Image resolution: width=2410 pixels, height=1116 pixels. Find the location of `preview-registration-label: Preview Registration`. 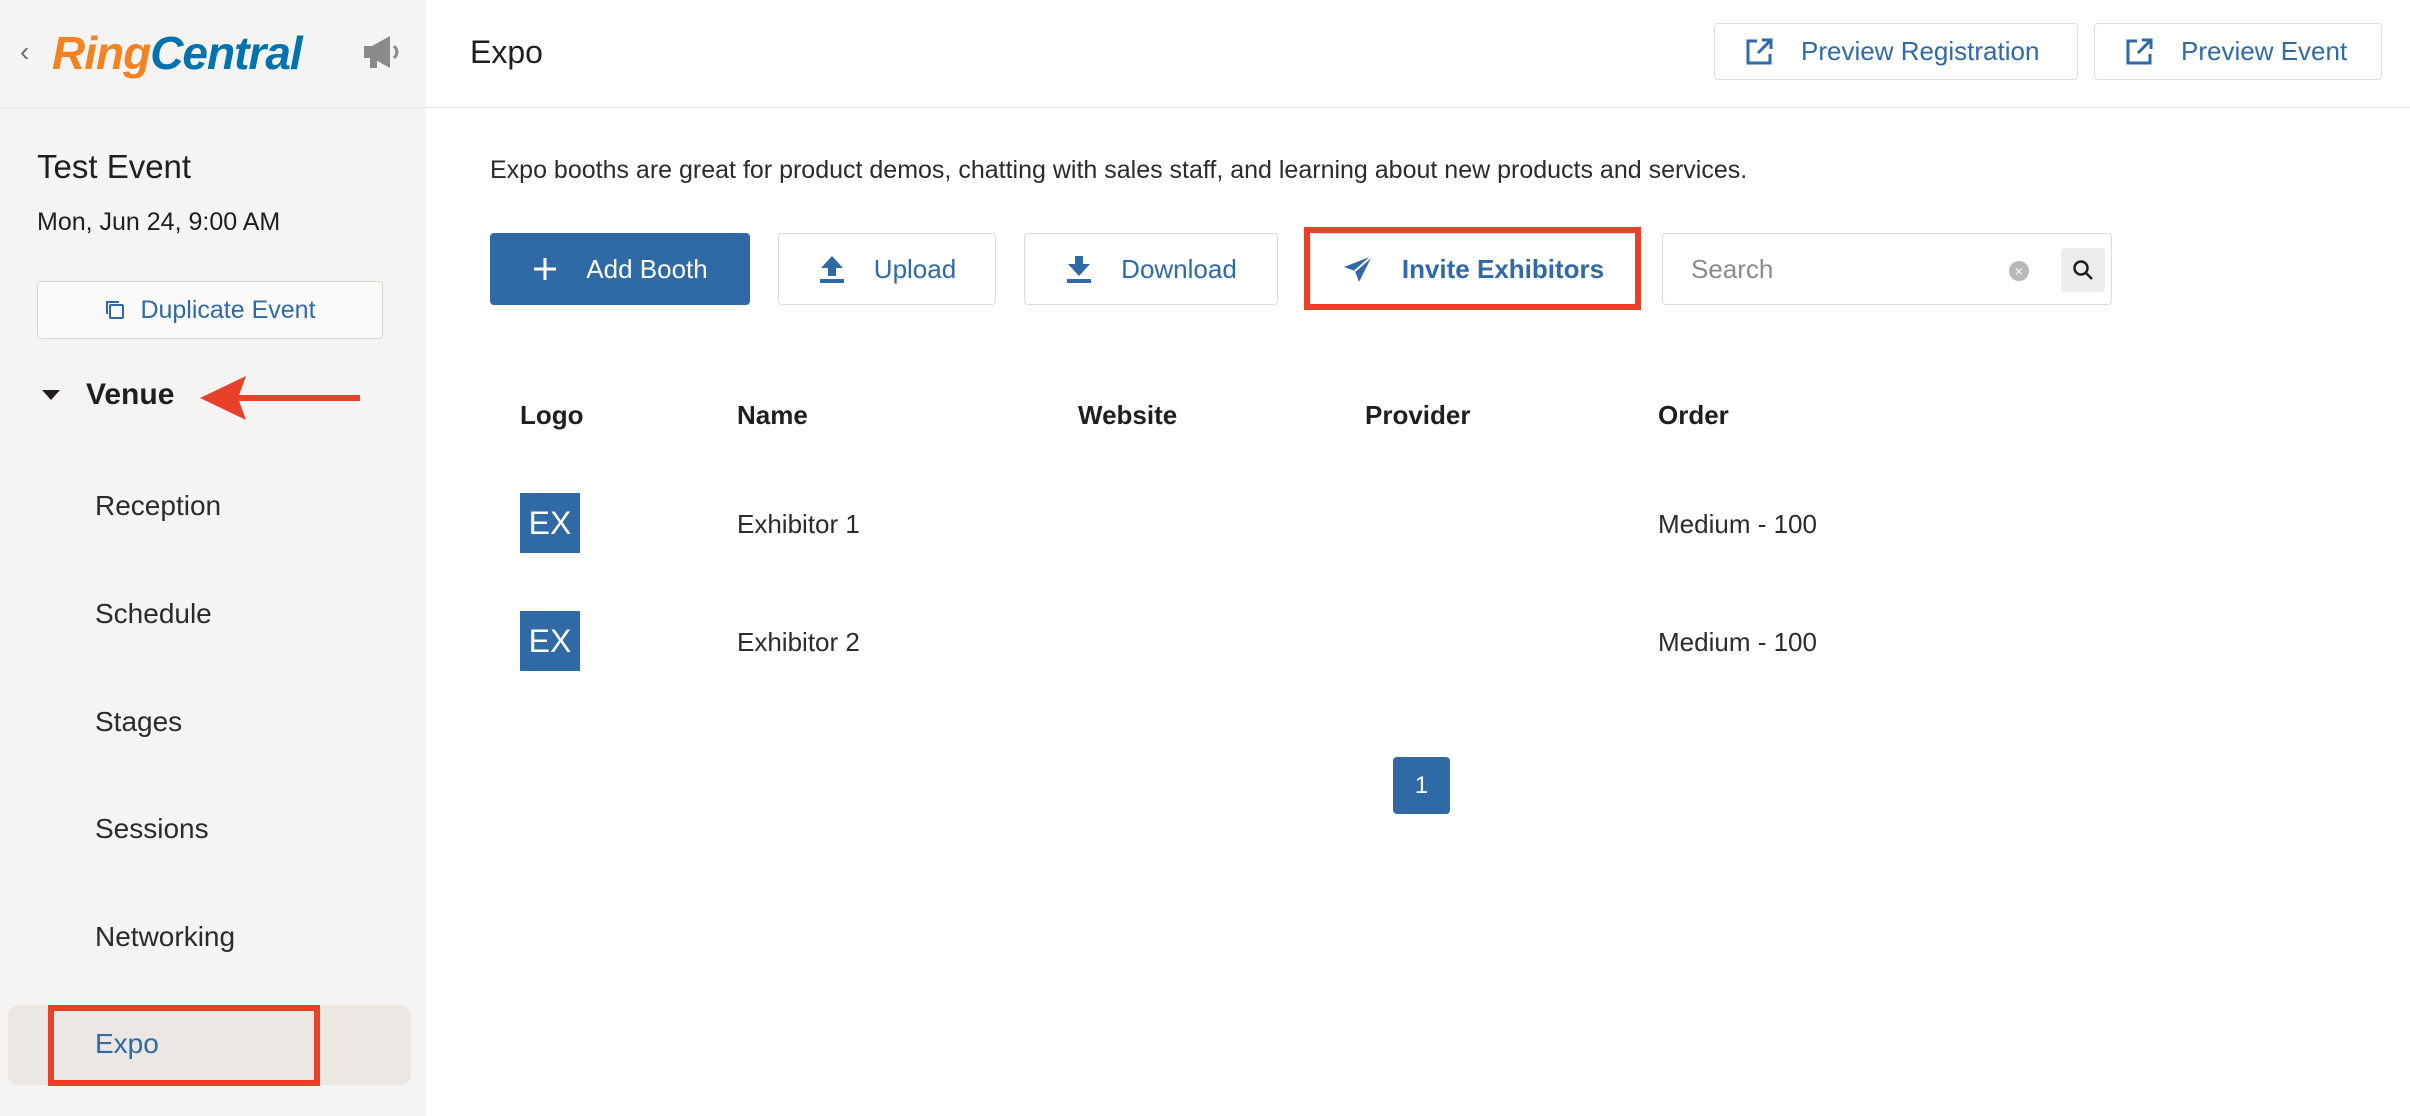

preview-registration-label: Preview Registration is located at coordinates (1920, 51).